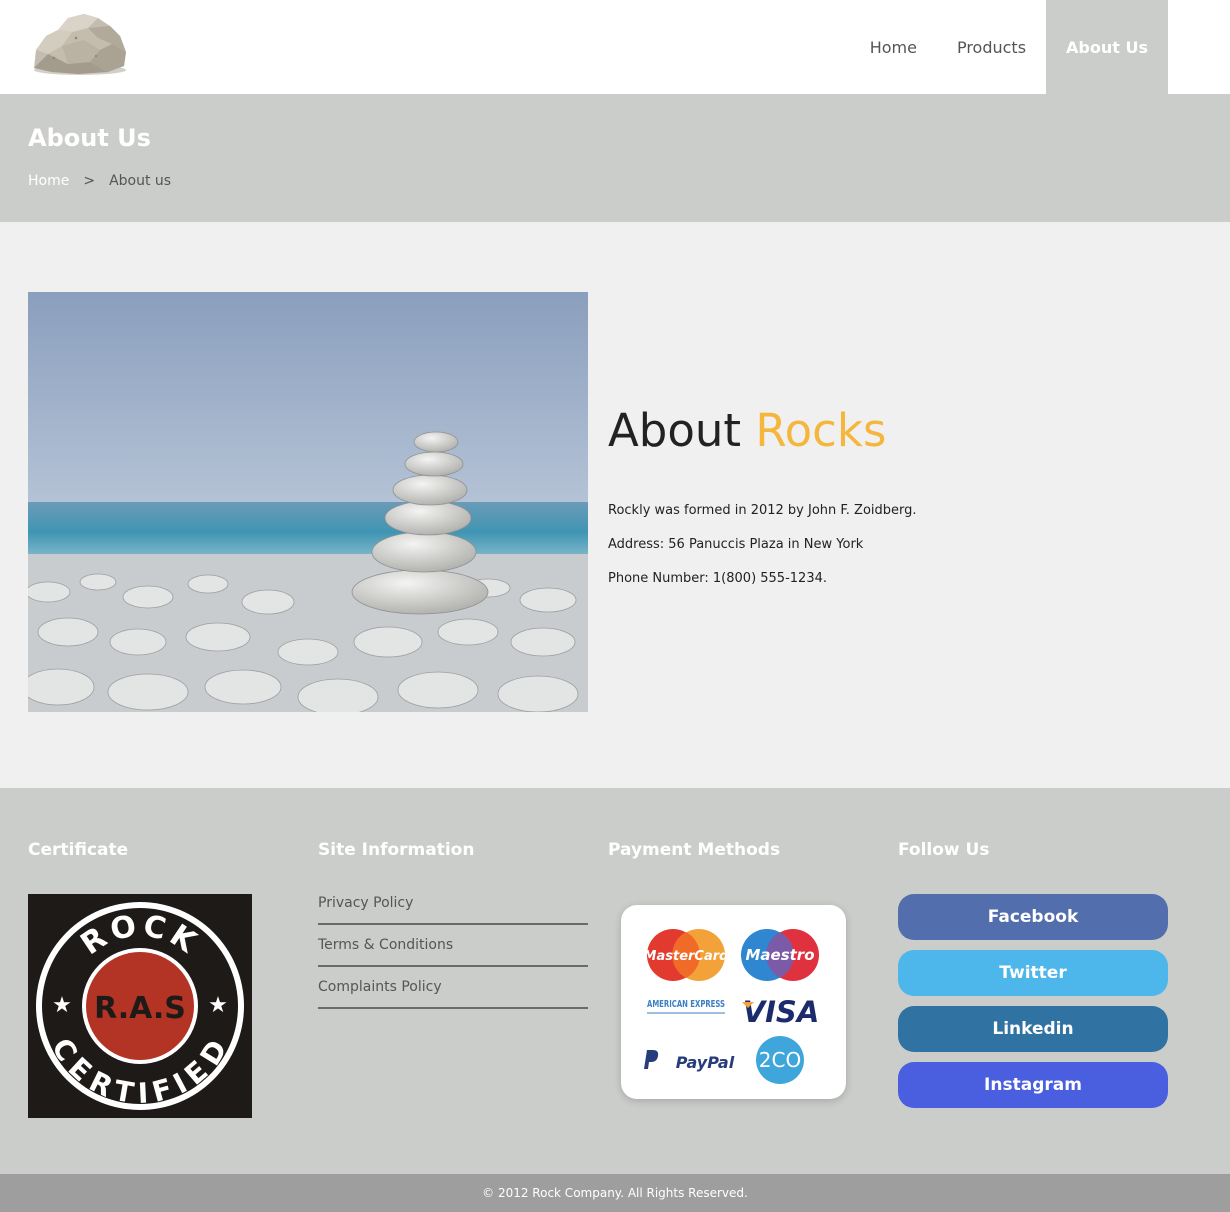 The width and height of the screenshot is (1230, 1212). I want to click on badge-center-text: R.A.S, so click(140, 1008).